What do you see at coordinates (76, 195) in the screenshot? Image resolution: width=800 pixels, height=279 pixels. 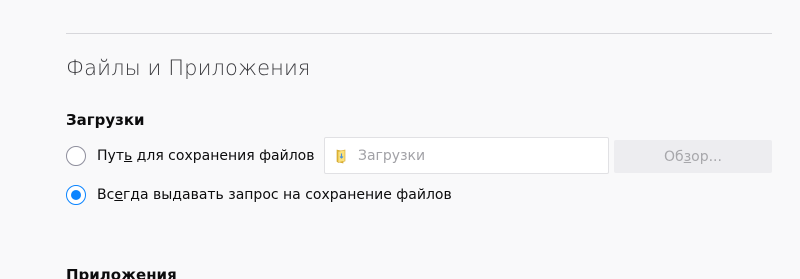 I see `always-ask-radio` at bounding box center [76, 195].